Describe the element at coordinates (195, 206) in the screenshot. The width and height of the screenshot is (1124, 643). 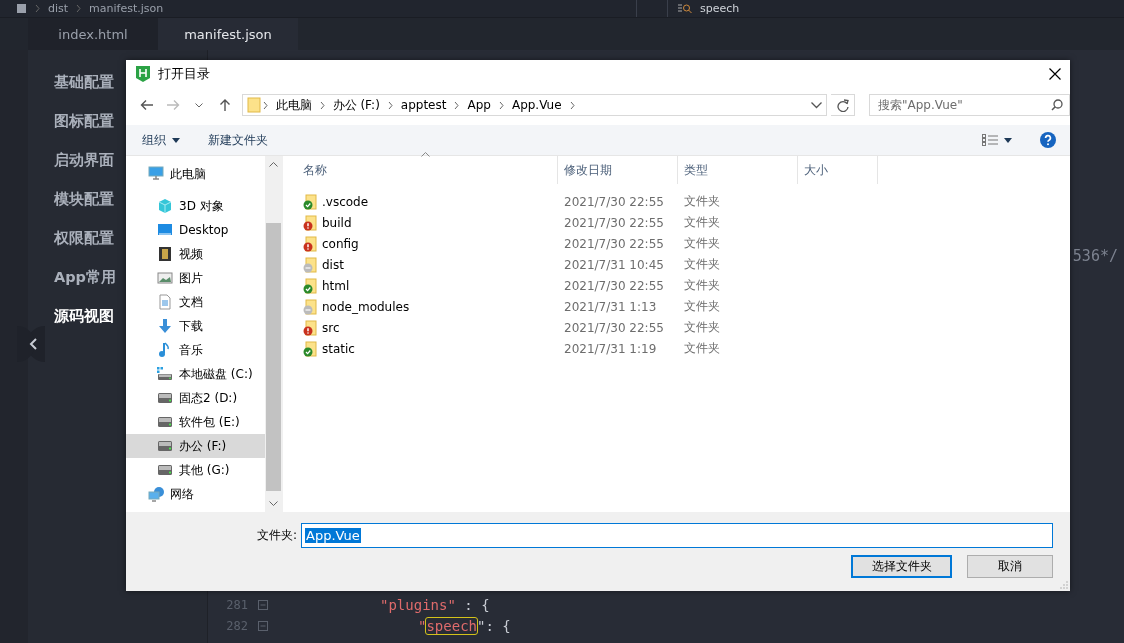
I see `tree-item: 3D 对象` at that location.